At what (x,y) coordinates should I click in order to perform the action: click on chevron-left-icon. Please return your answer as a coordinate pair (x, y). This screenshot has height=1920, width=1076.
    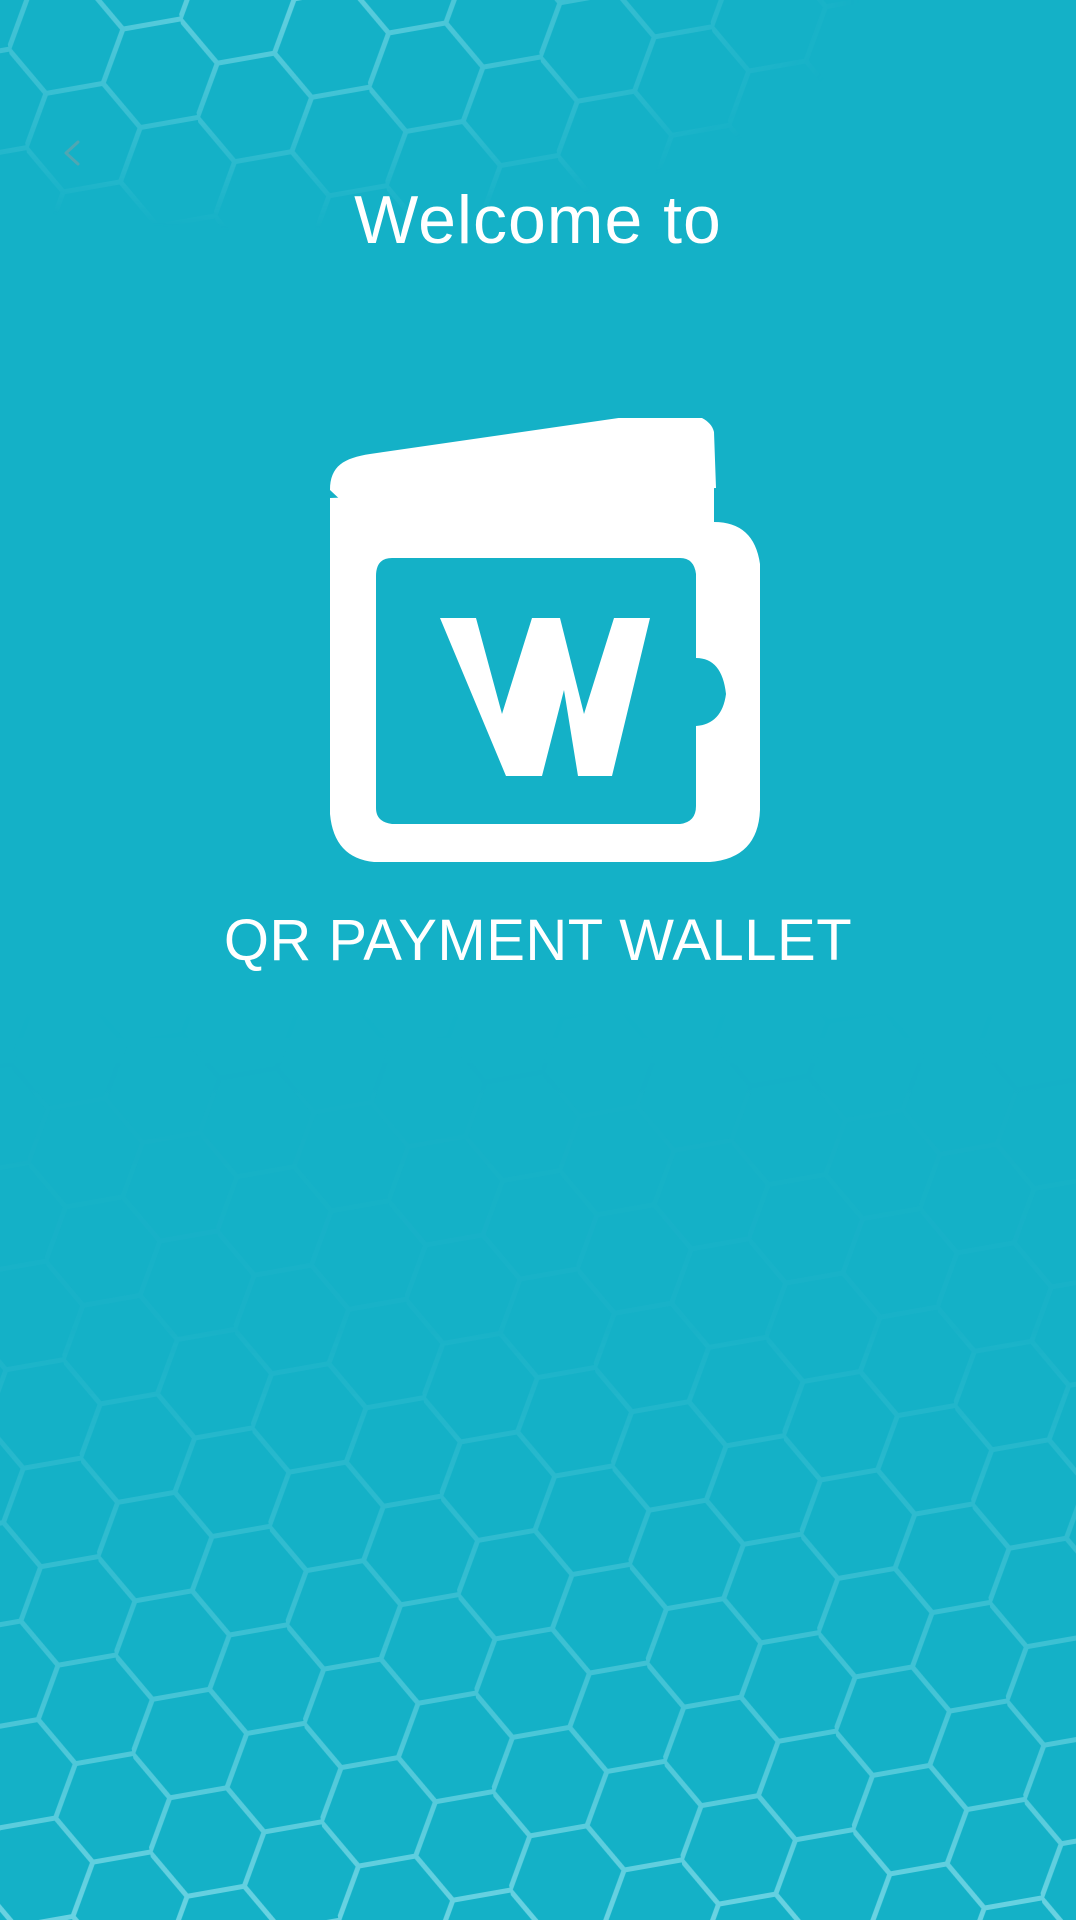
    Looking at the image, I should click on (73, 153).